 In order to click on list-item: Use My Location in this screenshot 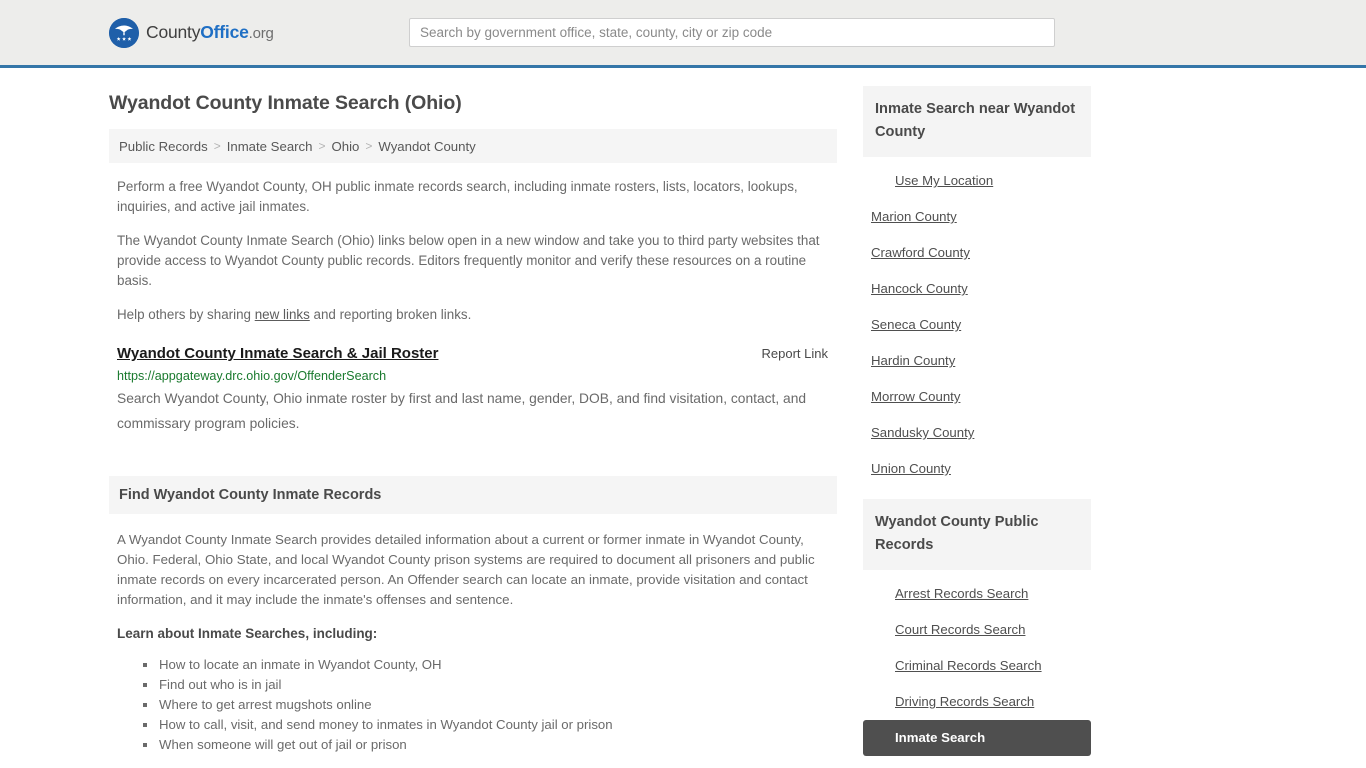, I will do `click(977, 181)`.